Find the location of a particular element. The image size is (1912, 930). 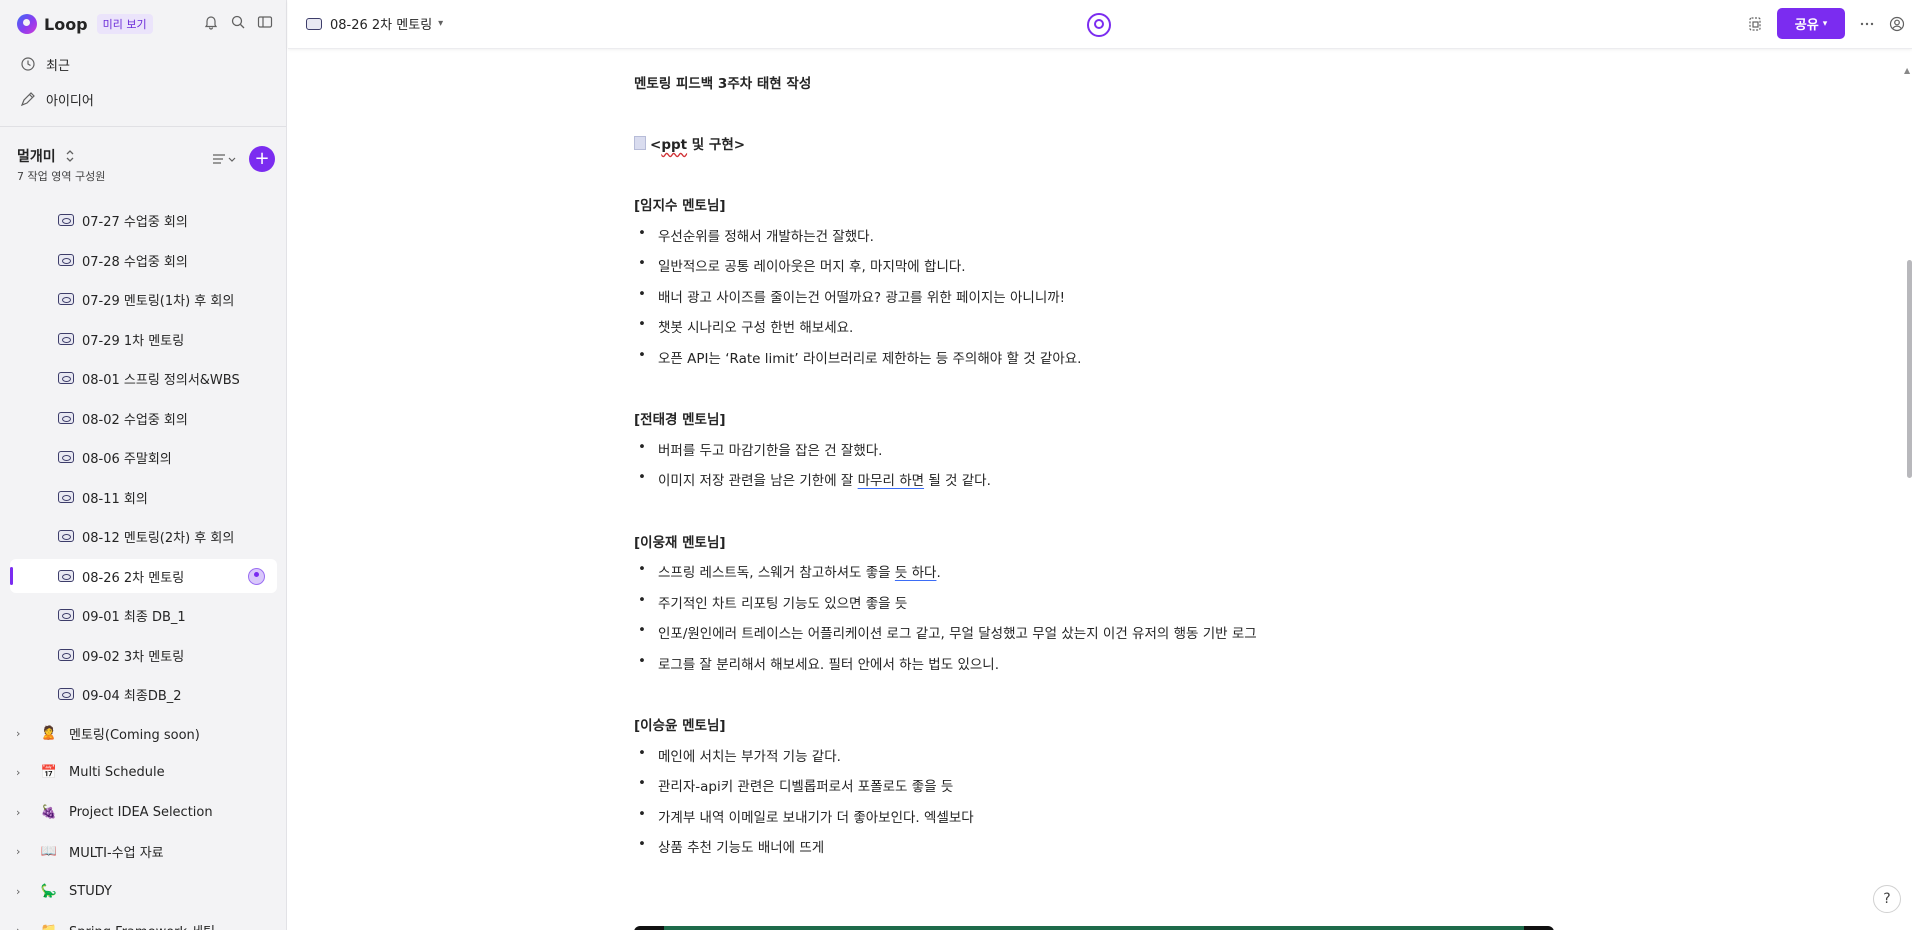

bell-icon is located at coordinates (211, 22).